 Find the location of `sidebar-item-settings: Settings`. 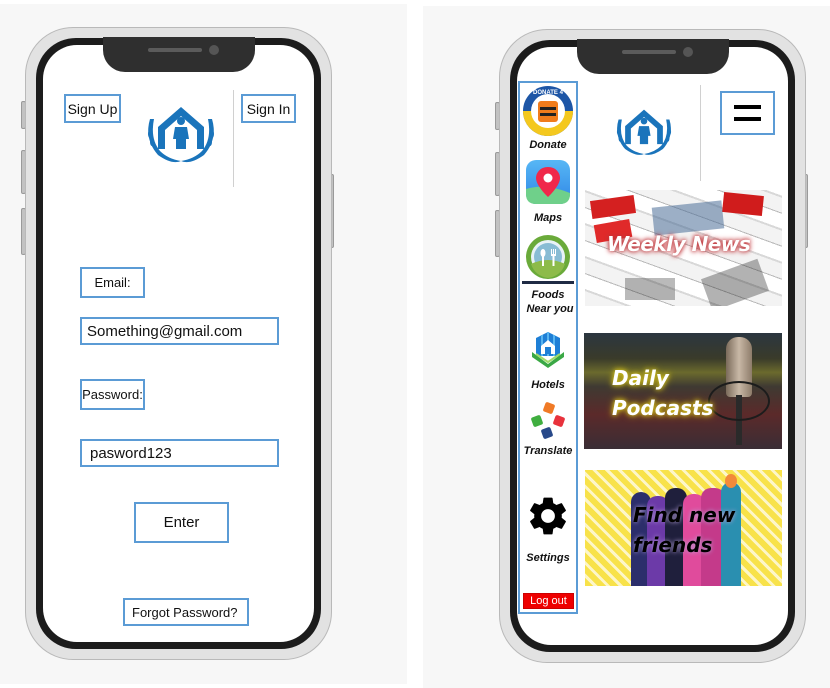

sidebar-item-settings: Settings is located at coordinates (548, 529).